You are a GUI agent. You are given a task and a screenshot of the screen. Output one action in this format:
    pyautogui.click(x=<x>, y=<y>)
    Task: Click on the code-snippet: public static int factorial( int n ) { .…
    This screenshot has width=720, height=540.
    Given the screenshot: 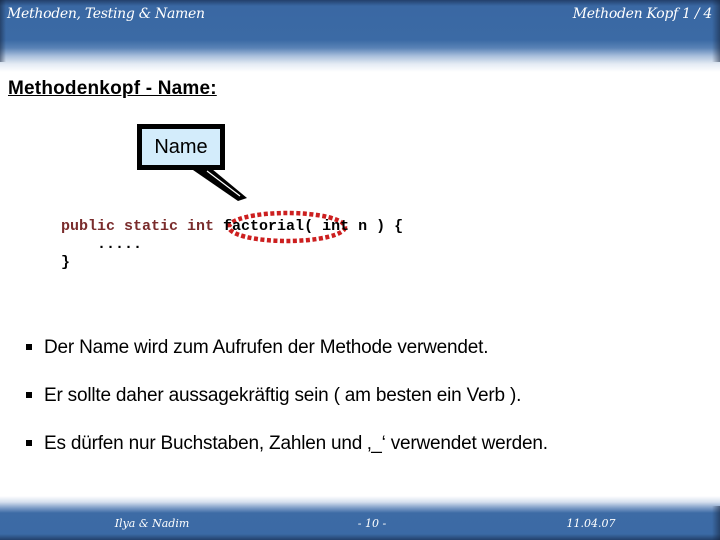 What is the action you would take?
    pyautogui.click(x=232, y=245)
    